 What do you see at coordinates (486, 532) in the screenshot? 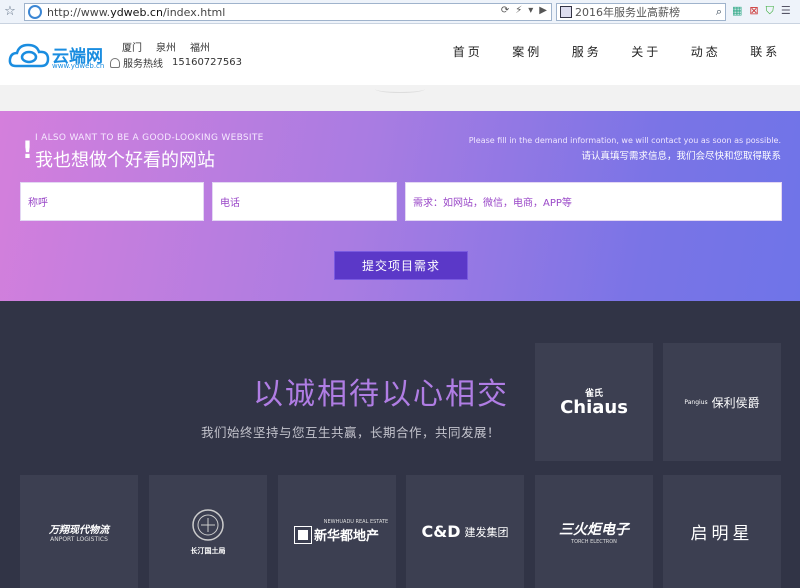
I see `client-logo-cn: 建发集团` at bounding box center [486, 532].